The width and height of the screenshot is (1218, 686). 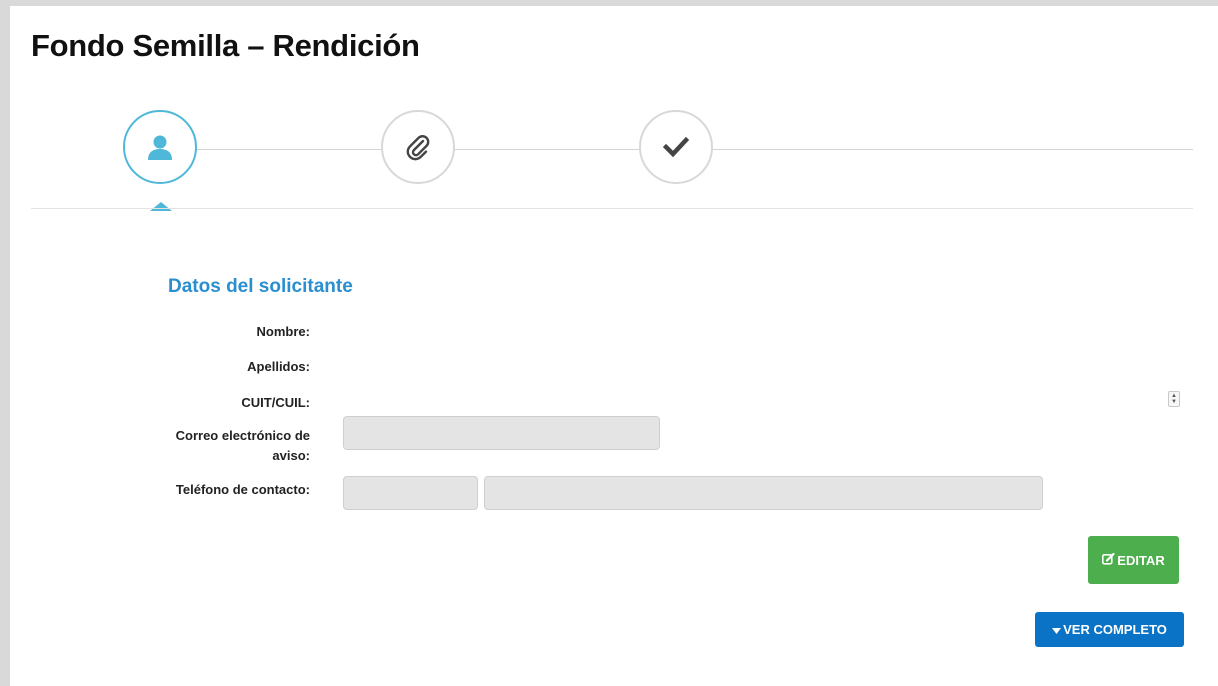 I want to click on telefono-code-input, so click(x=410, y=493).